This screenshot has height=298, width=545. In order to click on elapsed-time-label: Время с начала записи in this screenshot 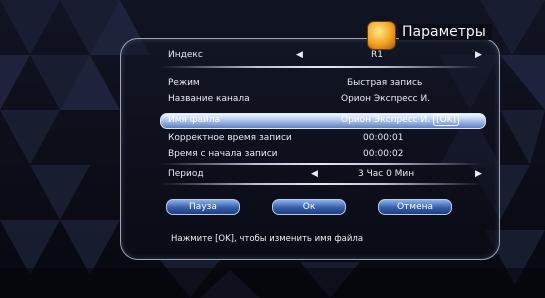, I will do `click(223, 154)`.